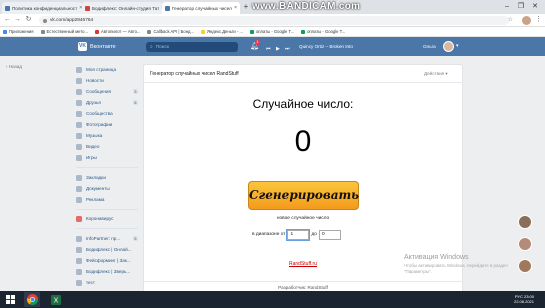  Describe the element at coordinates (17, 20) in the screenshot. I see `forward-icon: →` at that location.